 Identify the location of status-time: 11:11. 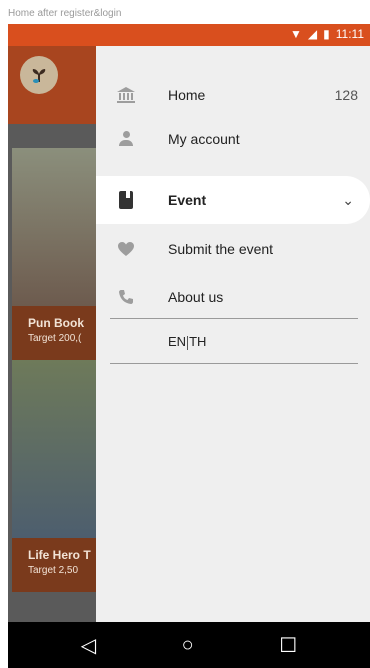
(349, 34).